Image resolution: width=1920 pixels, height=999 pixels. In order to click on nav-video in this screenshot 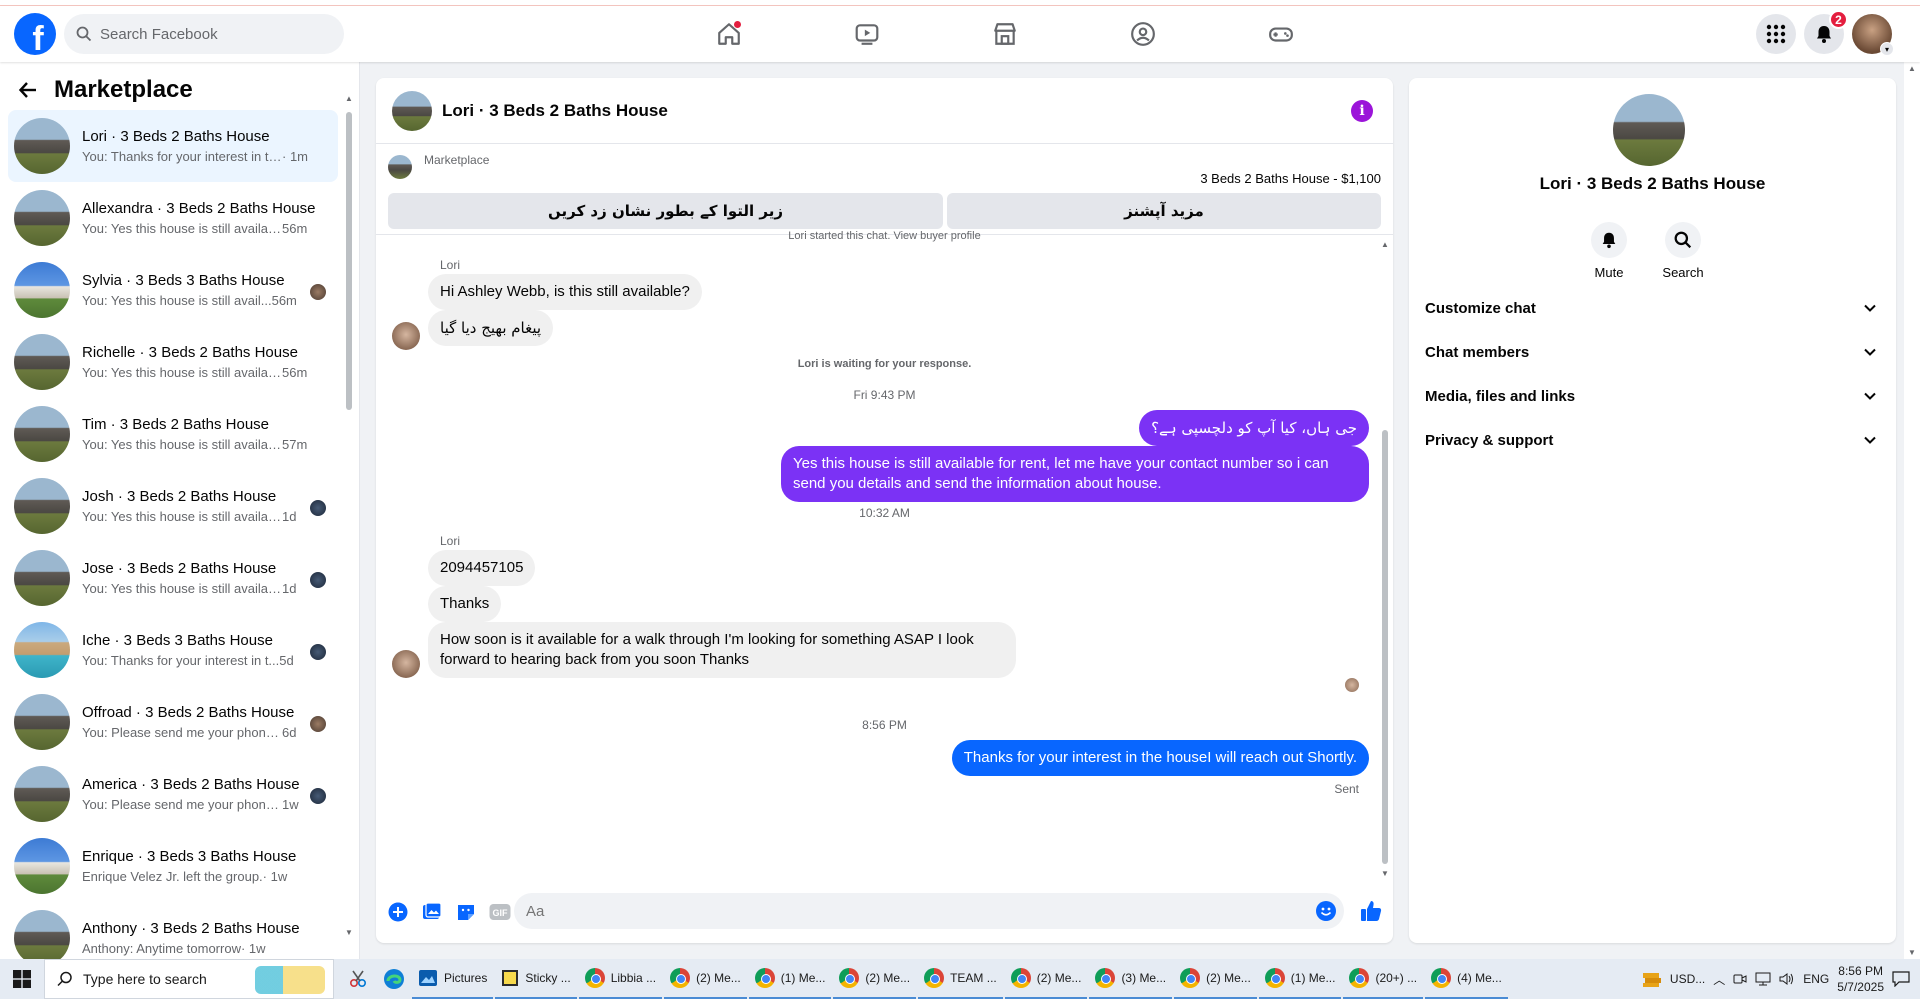, I will do `click(867, 34)`.